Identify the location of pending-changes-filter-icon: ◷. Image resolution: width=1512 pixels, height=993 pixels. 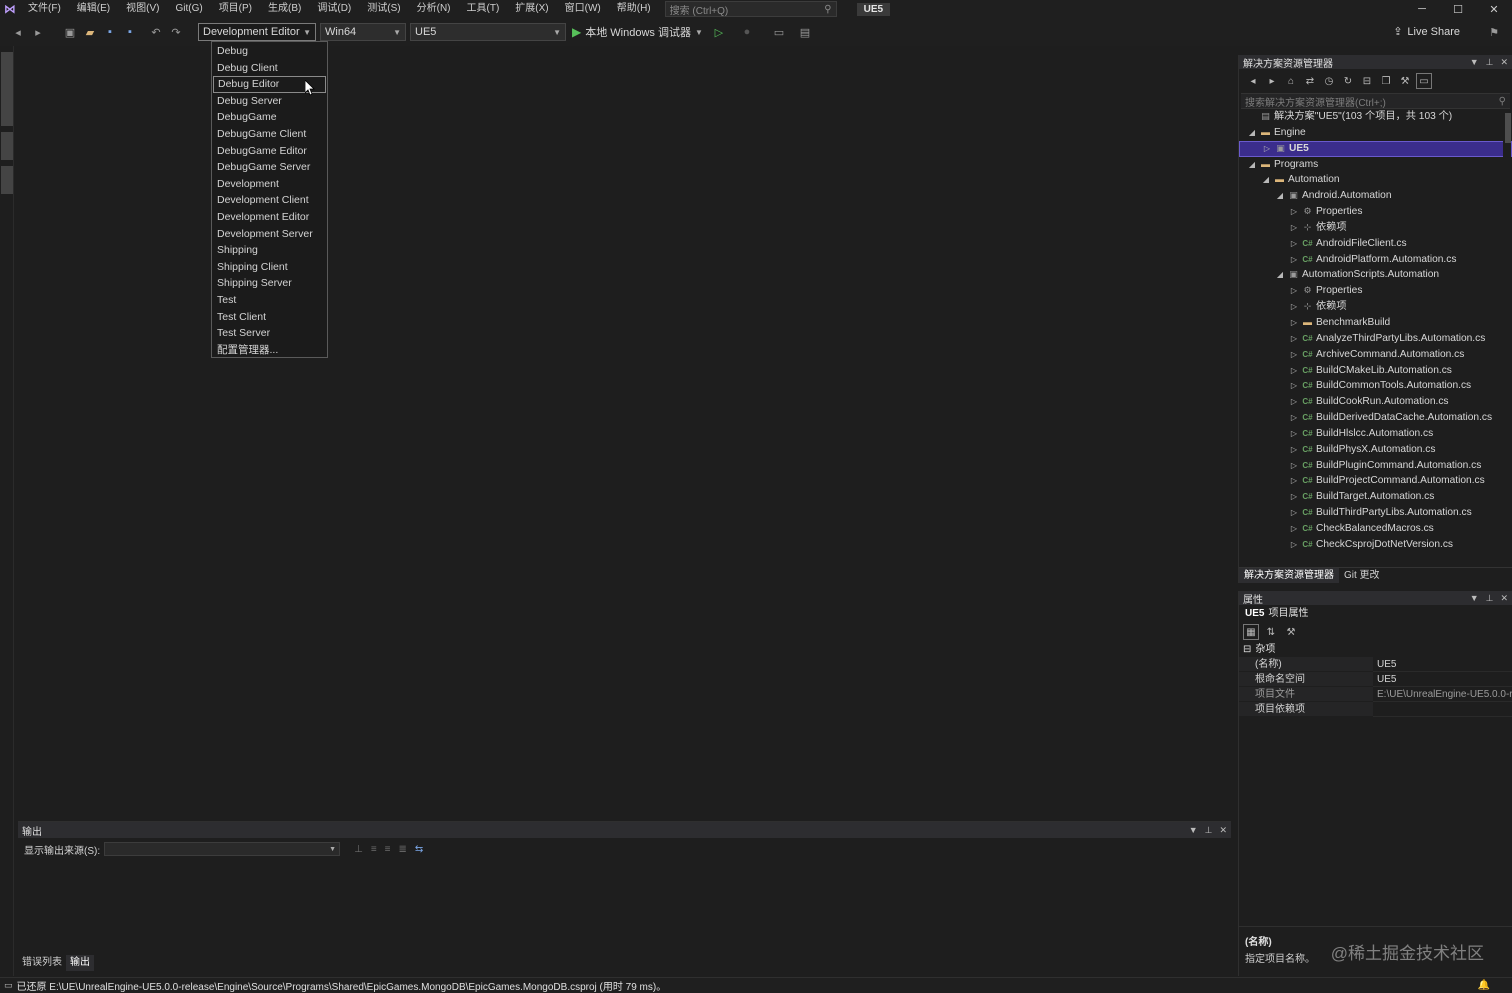
(1329, 81).